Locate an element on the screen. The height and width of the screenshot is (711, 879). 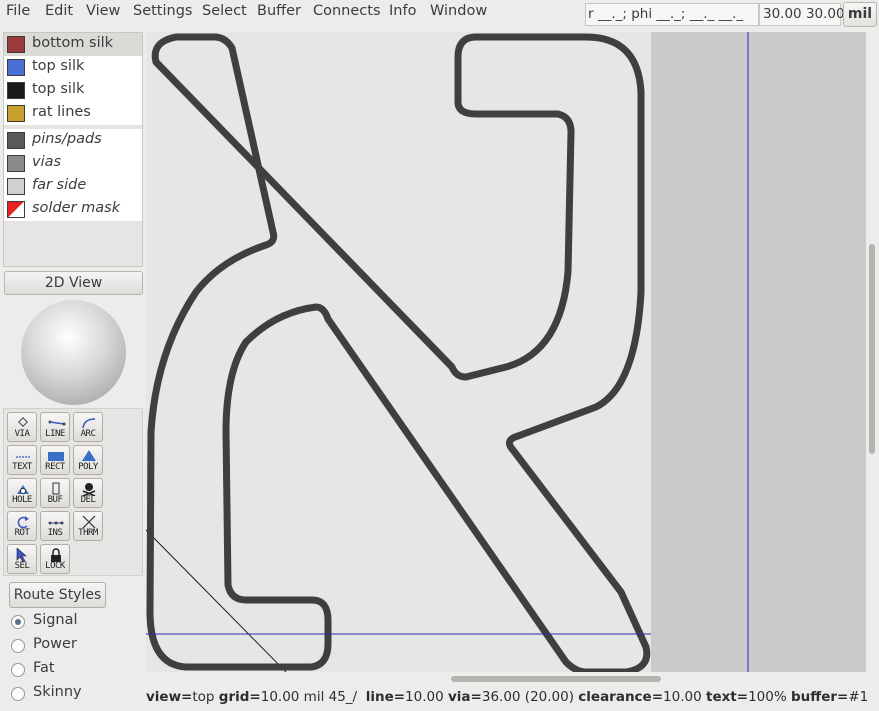
via-tool-button: VIA is located at coordinates (22, 427).